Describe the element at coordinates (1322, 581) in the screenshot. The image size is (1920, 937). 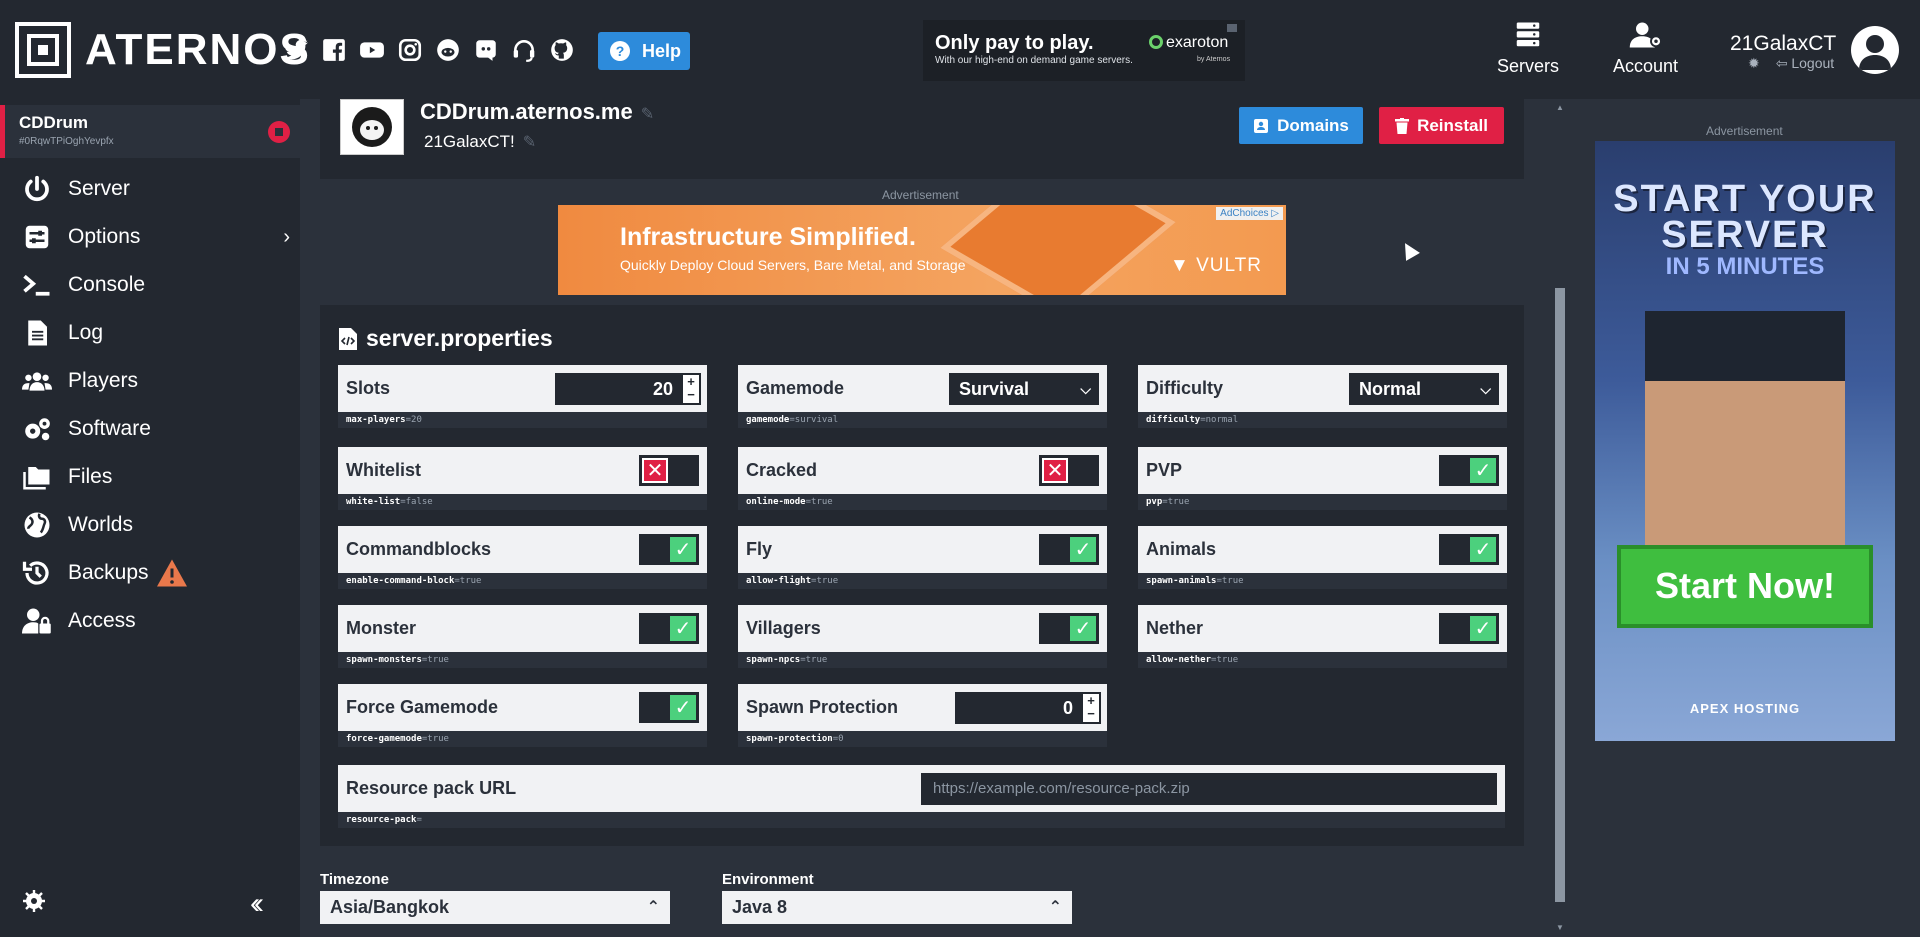
I see `property-key: spawn-animals=true` at that location.